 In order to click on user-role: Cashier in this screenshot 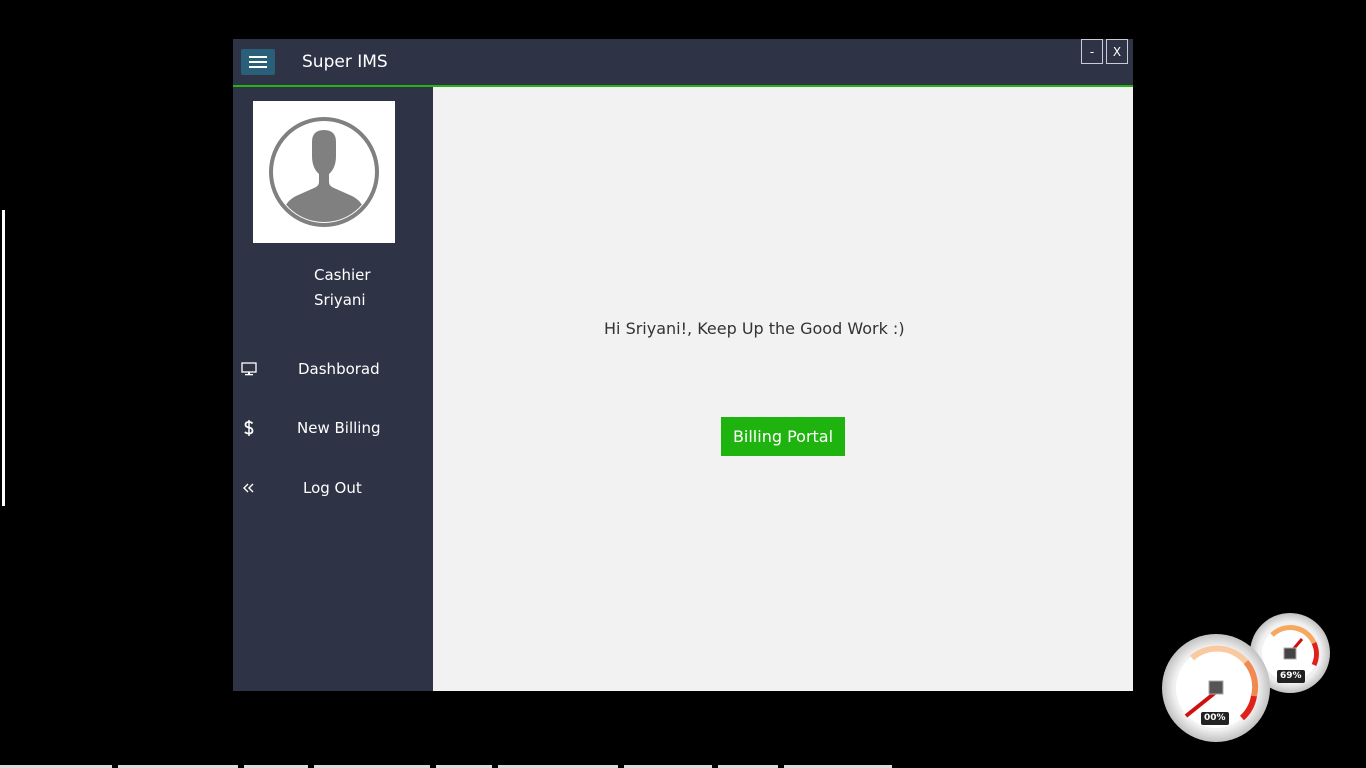, I will do `click(342, 275)`.